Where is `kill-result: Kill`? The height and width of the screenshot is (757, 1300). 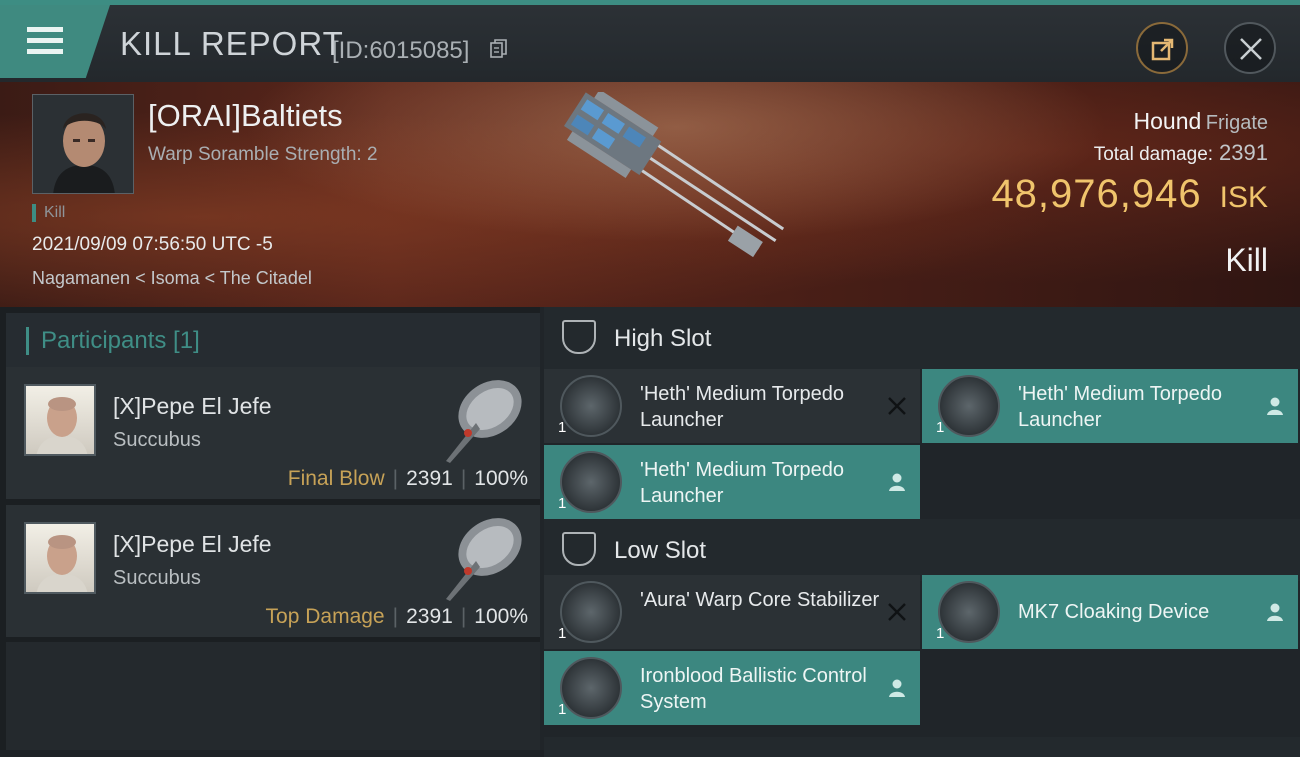
kill-result: Kill is located at coordinates (1246, 260).